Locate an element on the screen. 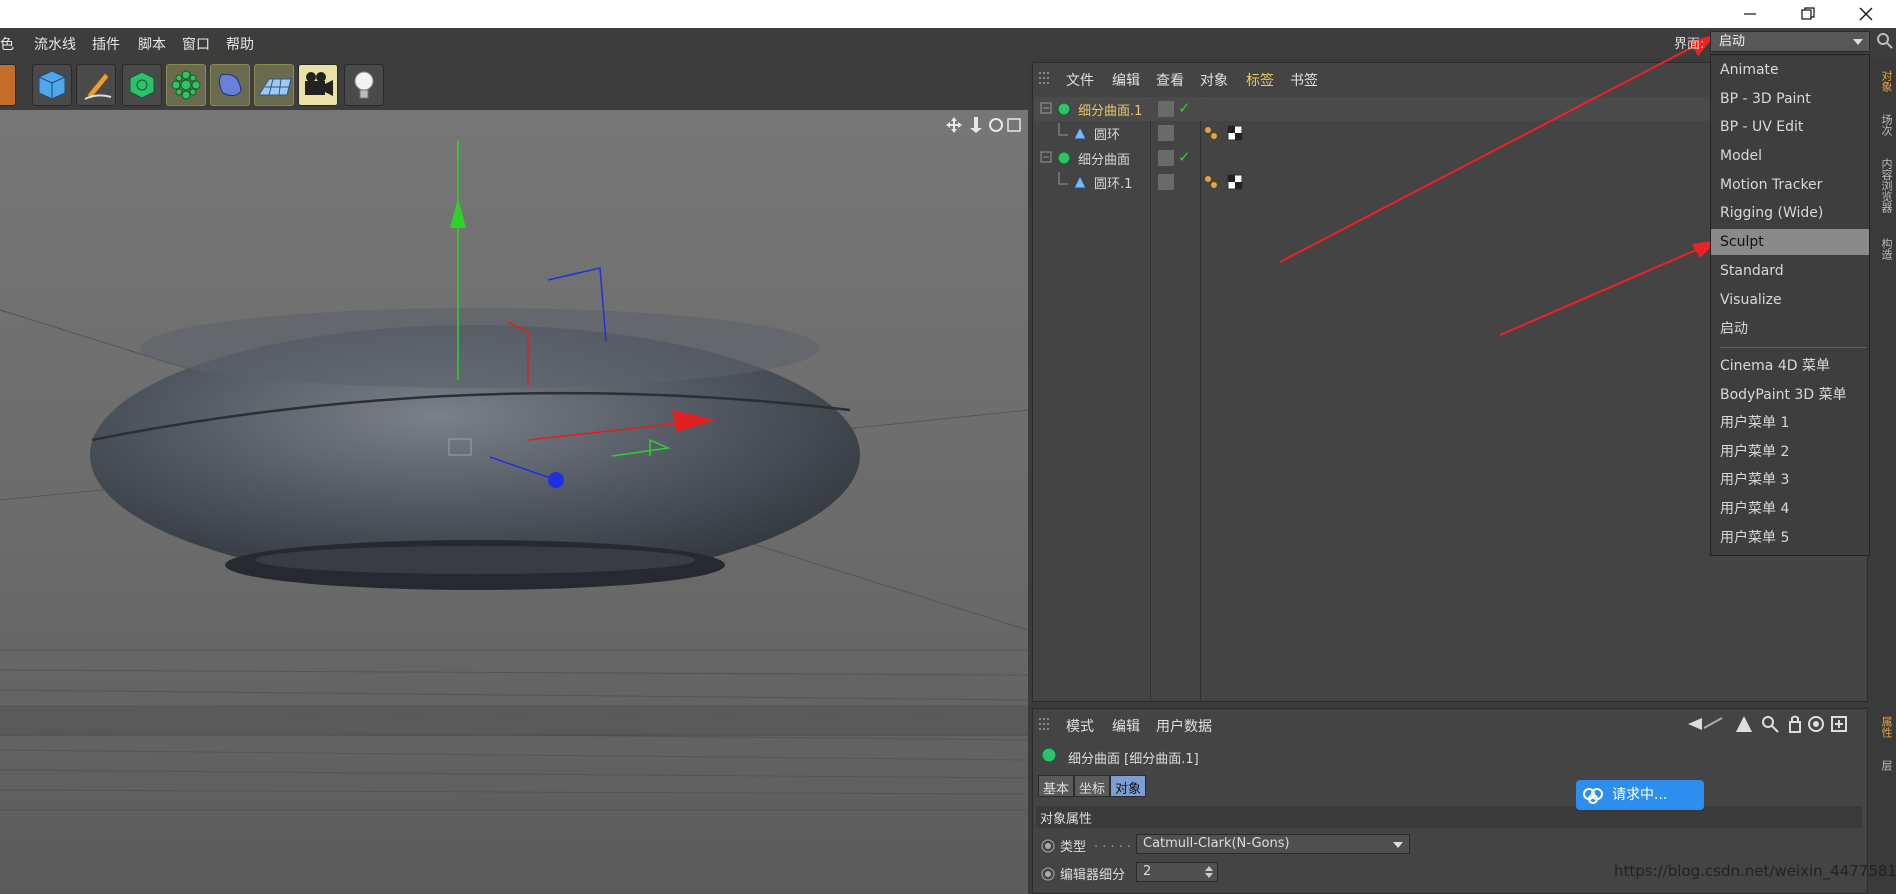 The width and height of the screenshot is (1896, 894). type-select: Catmull-Clark(N-Gons) is located at coordinates (1273, 844).